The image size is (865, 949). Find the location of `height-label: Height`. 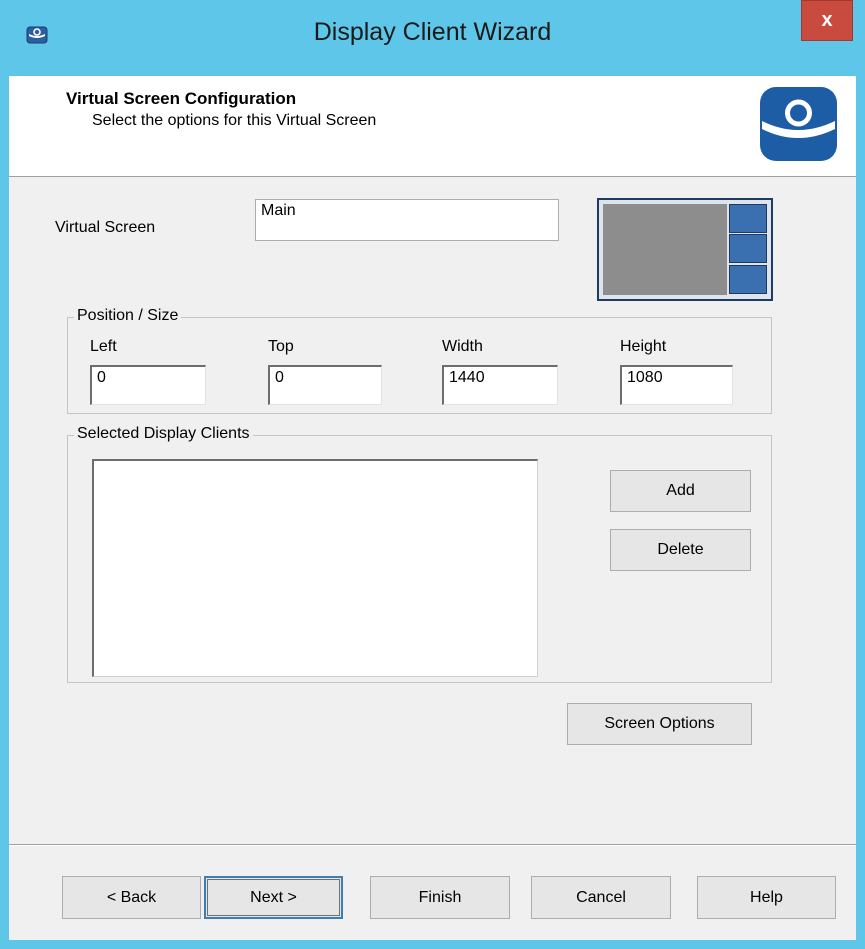

height-label: Height is located at coordinates (643, 346).